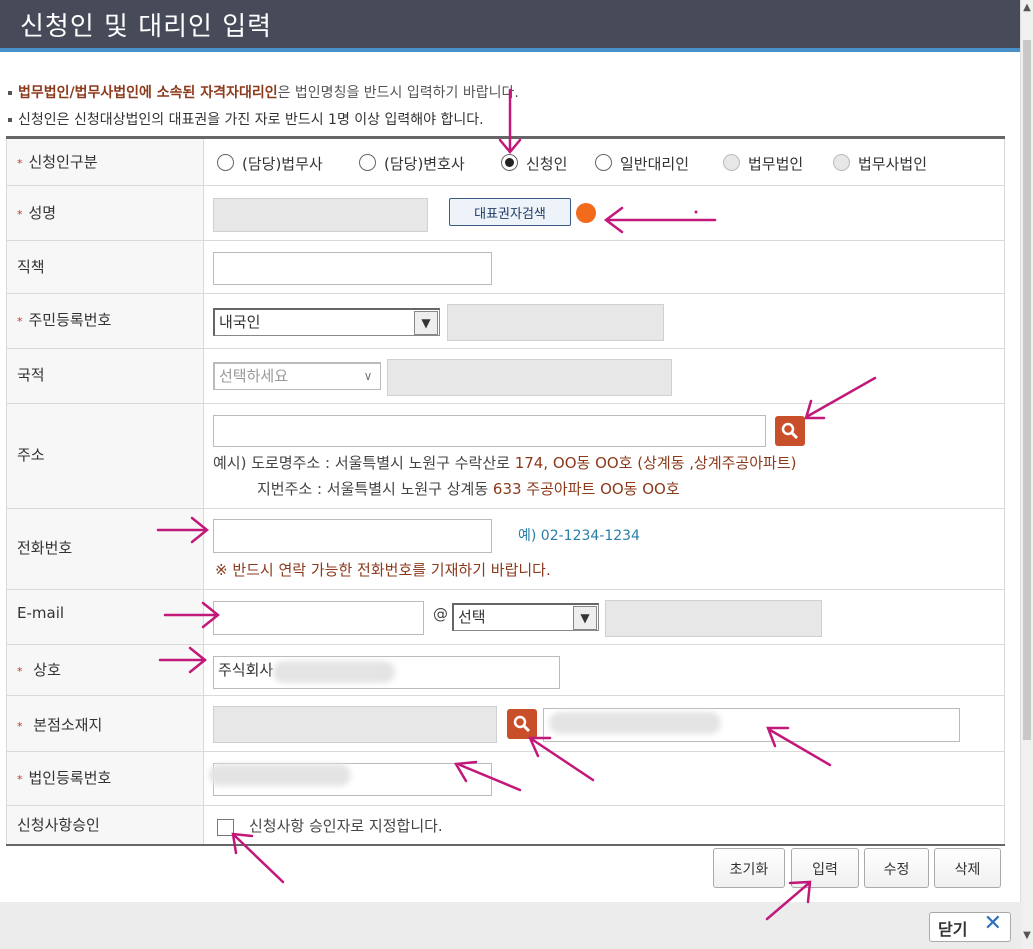 The width and height of the screenshot is (1033, 949). What do you see at coordinates (825, 868) in the screenshot?
I see `submit-button: 입력` at bounding box center [825, 868].